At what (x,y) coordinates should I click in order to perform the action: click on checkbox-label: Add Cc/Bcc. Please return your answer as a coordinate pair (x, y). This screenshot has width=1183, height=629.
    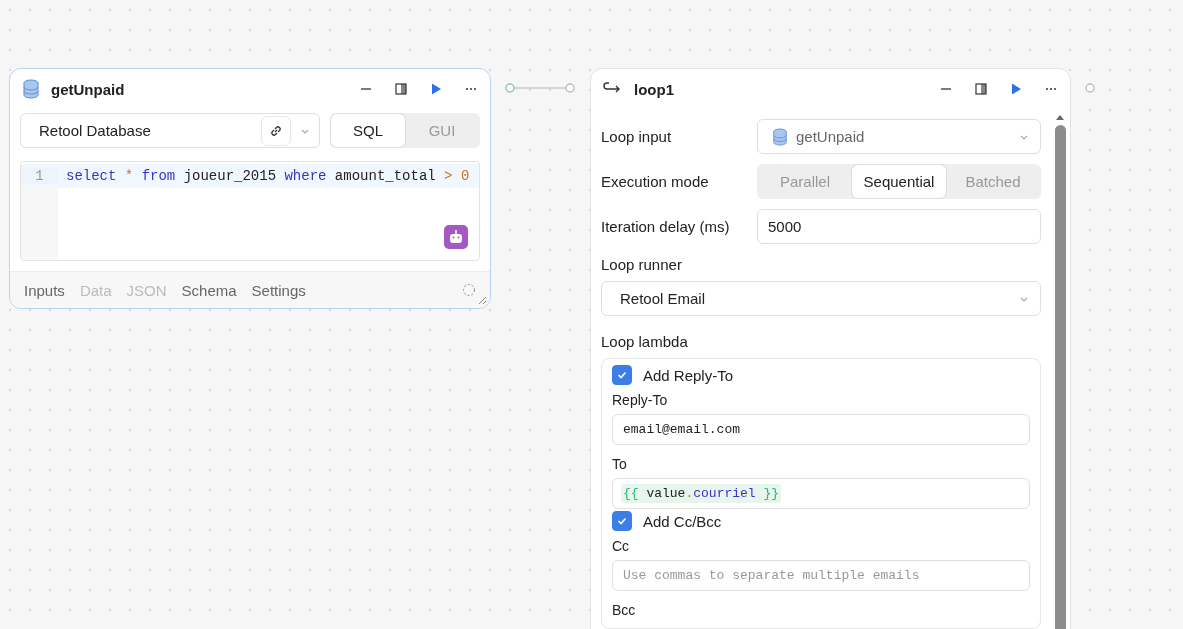
    Looking at the image, I should click on (682, 521).